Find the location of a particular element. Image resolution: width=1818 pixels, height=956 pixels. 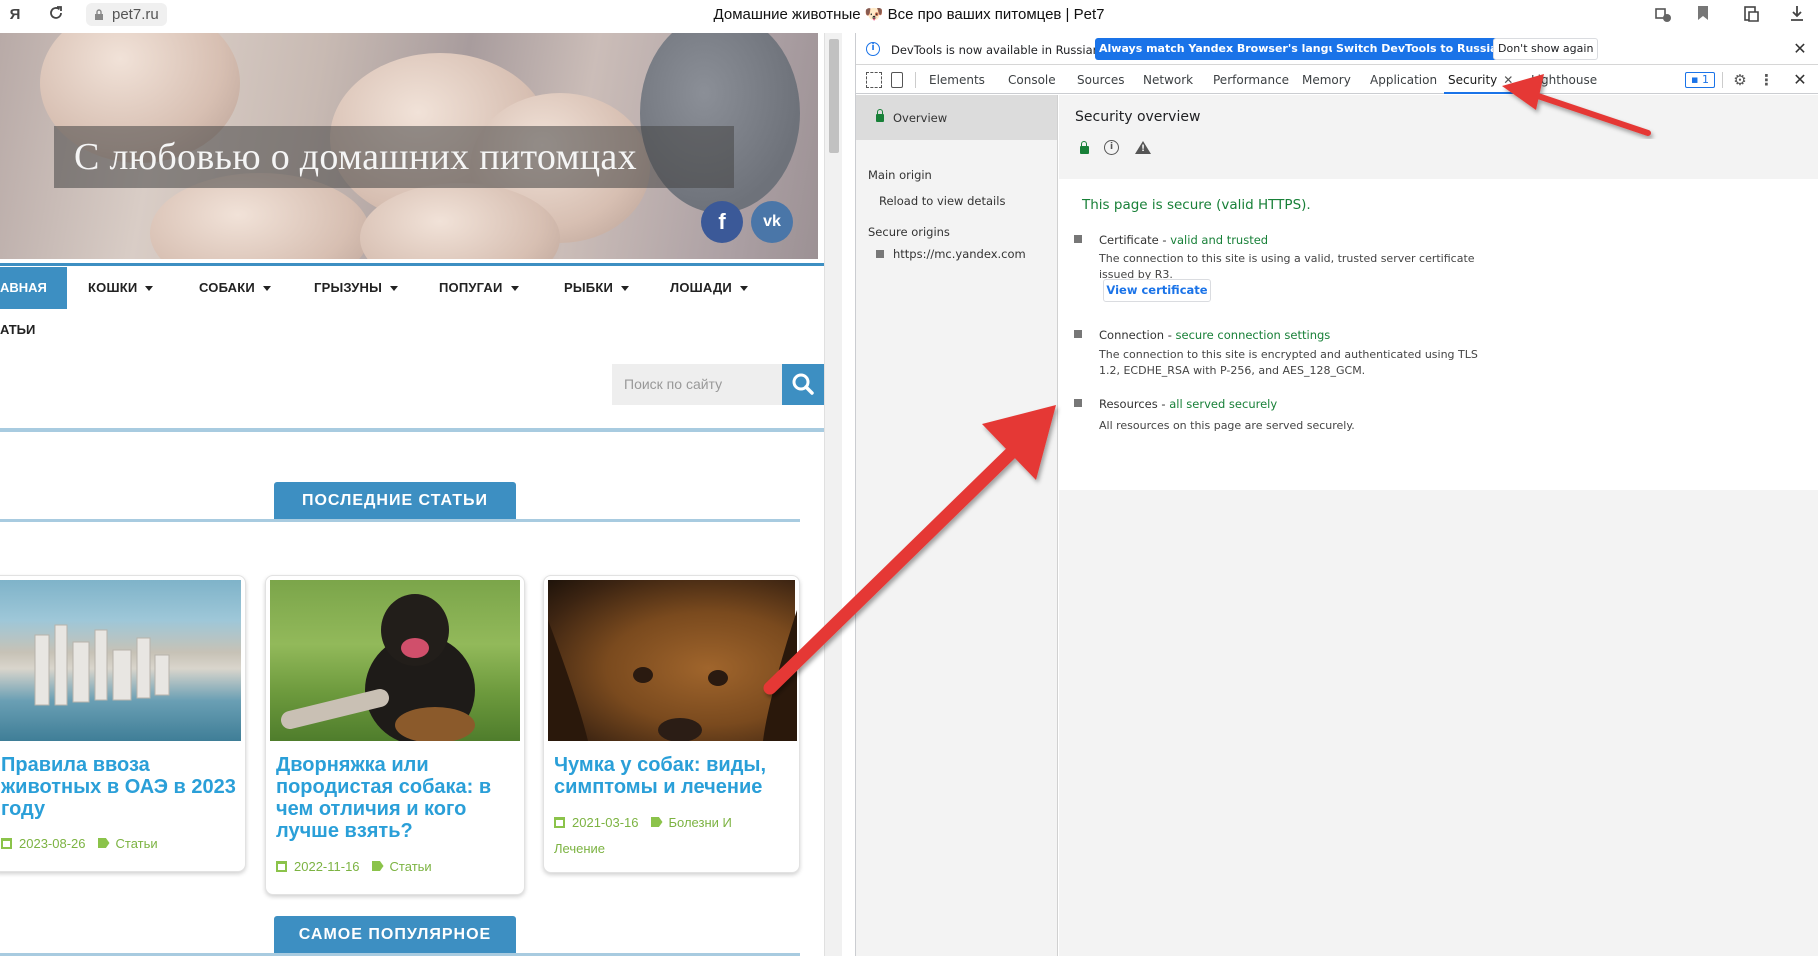

sidebar-heading-main-origin: Main origin is located at coordinates (900, 175).